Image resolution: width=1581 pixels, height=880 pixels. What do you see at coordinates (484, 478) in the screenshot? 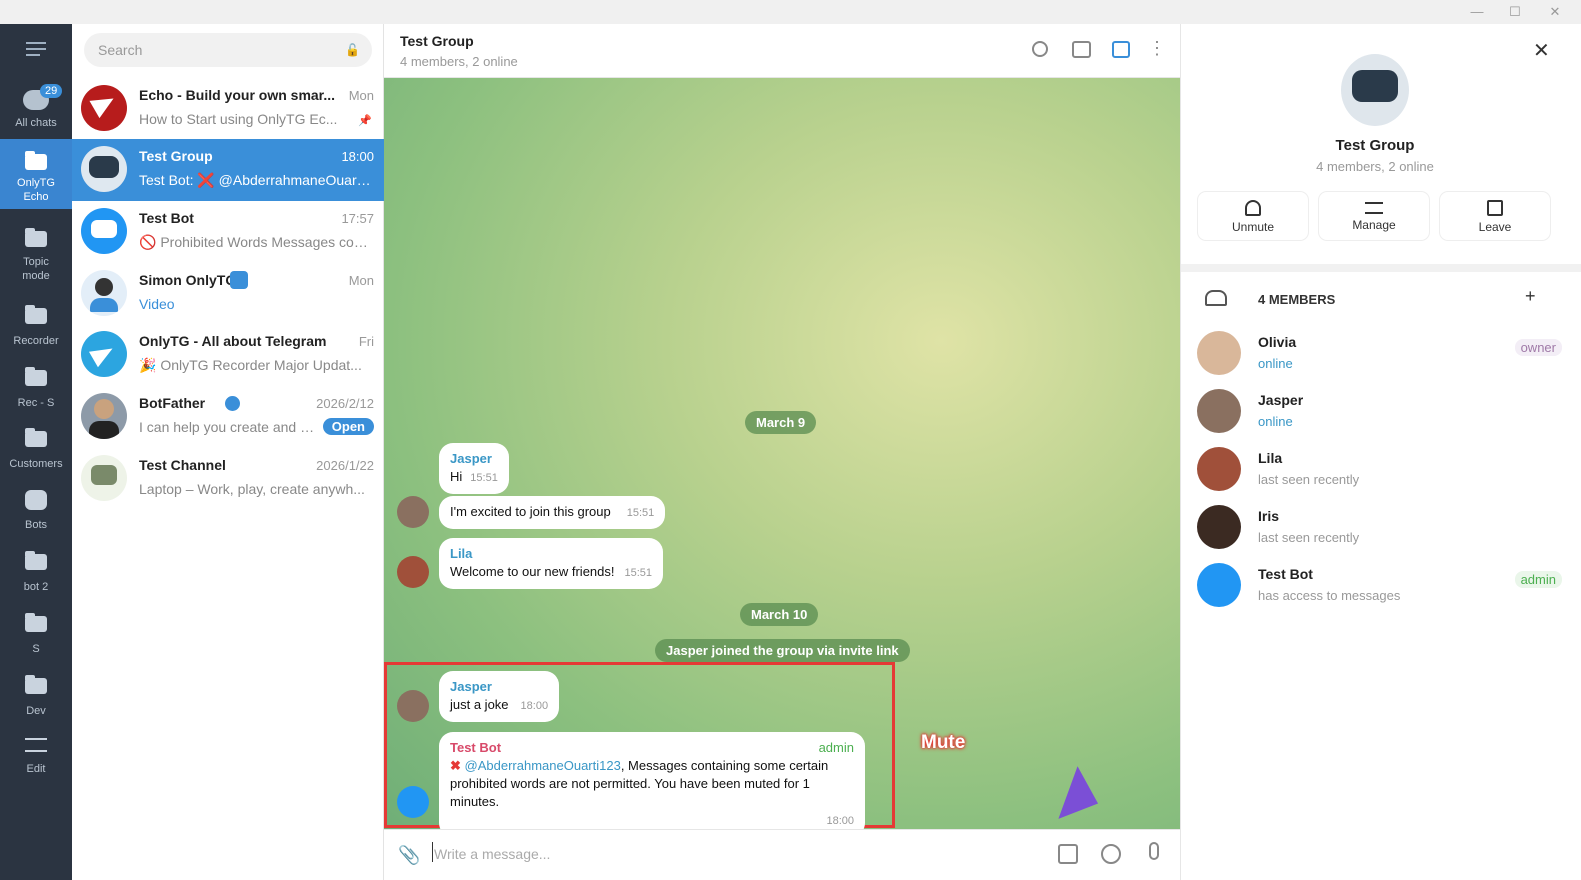
I see `message-time: 15:51` at bounding box center [484, 478].